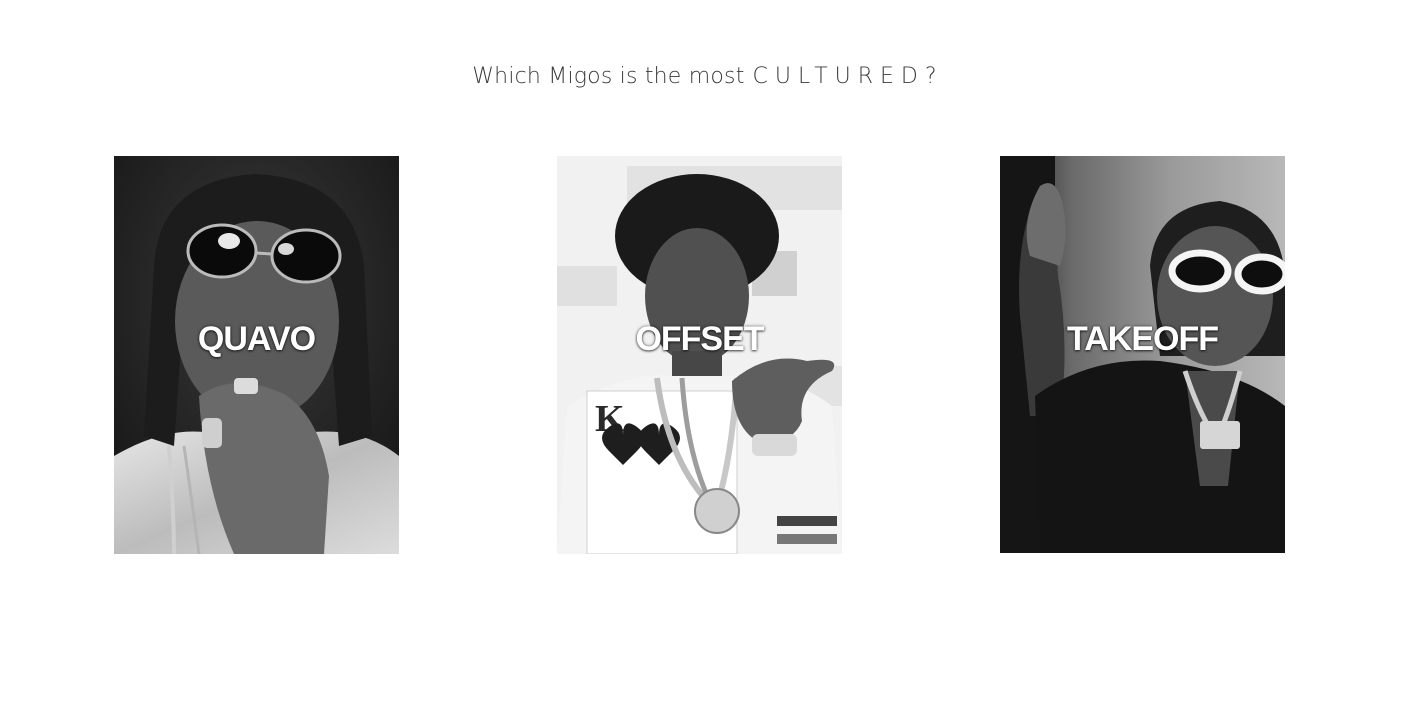 Image resolution: width=1409 pixels, height=727 pixels. Describe the element at coordinates (930, 76) in the screenshot. I see `title-punctuation: ?` at that location.